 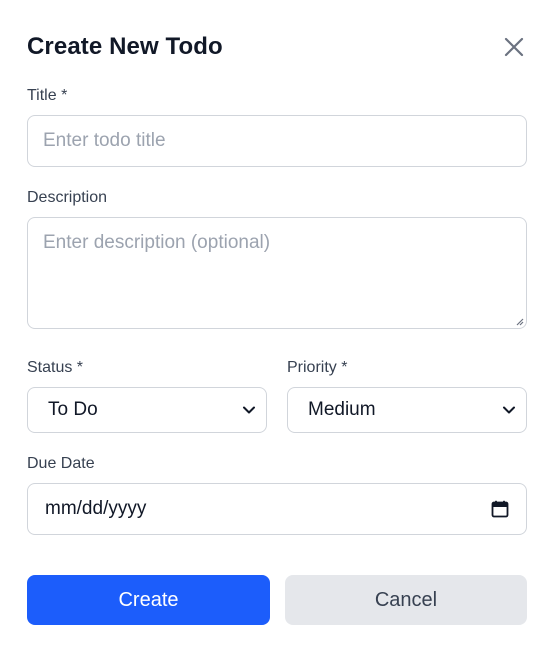 What do you see at coordinates (148, 600) in the screenshot?
I see `create-button: Create` at bounding box center [148, 600].